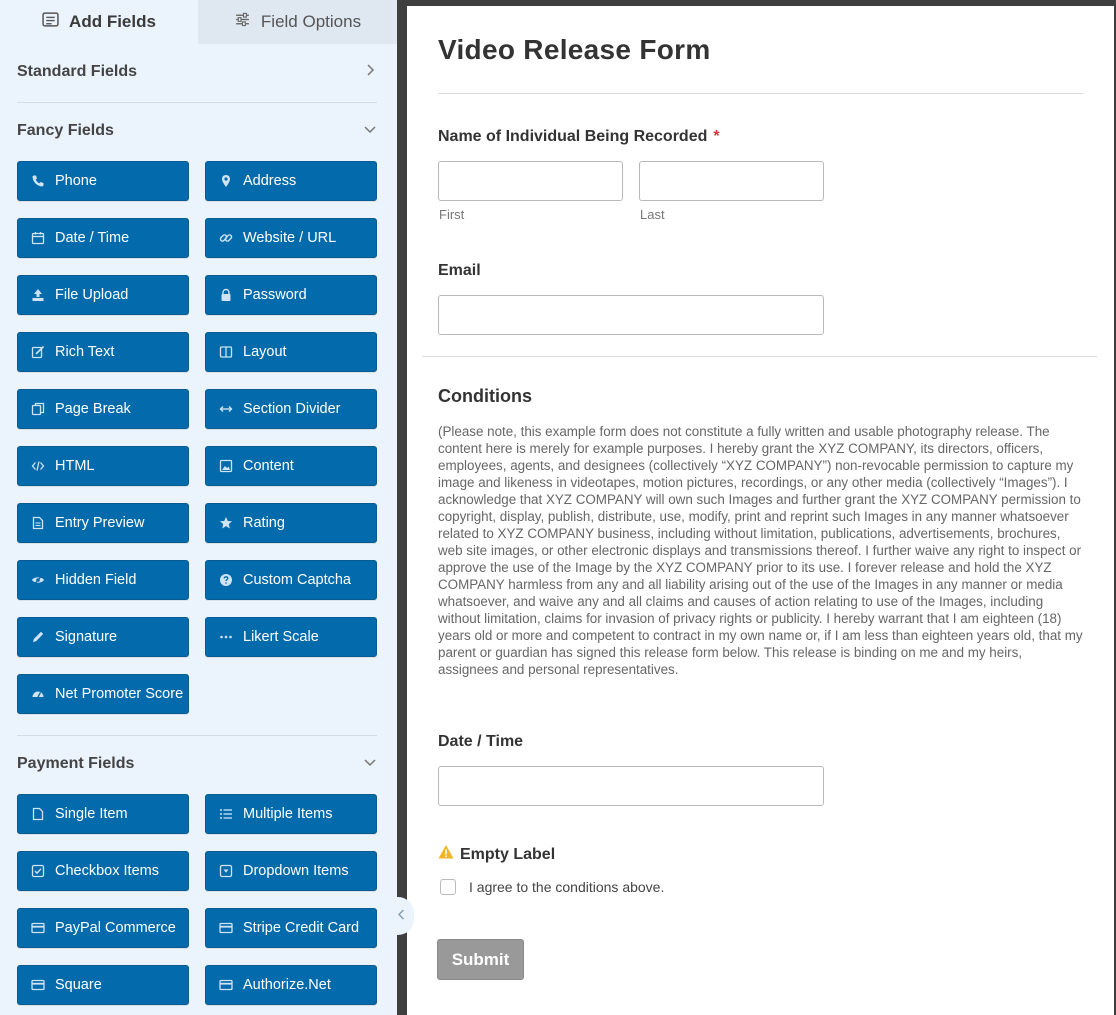 The image size is (1116, 1015). Describe the element at coordinates (38, 352) in the screenshot. I see `edit-icon` at that location.